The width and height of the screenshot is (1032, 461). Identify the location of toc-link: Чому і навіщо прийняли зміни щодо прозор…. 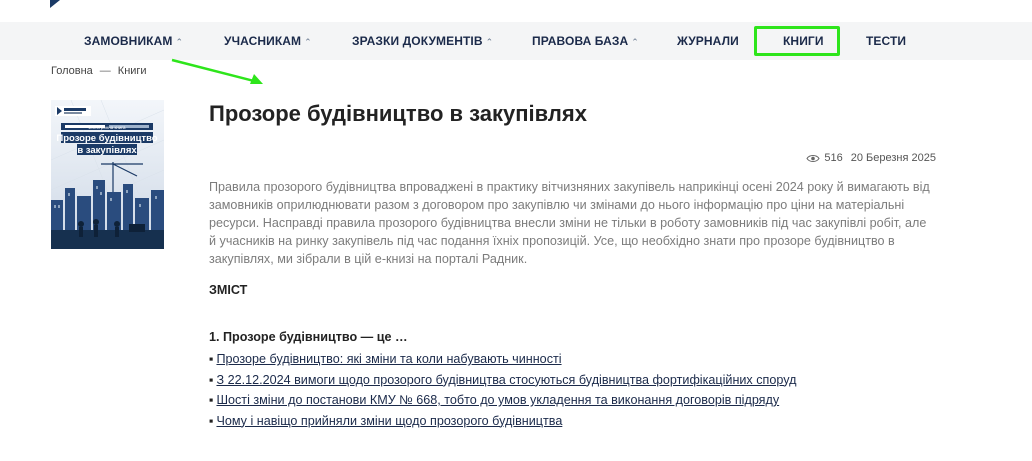
(389, 421).